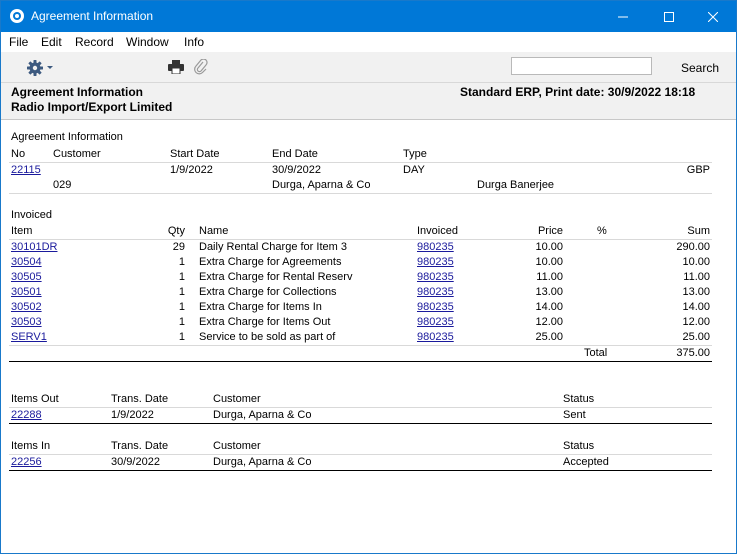 Image resolution: width=737 pixels, height=554 pixels. What do you see at coordinates (296, 170) in the screenshot?
I see `agreement-end-date: 30/9/2022` at bounding box center [296, 170].